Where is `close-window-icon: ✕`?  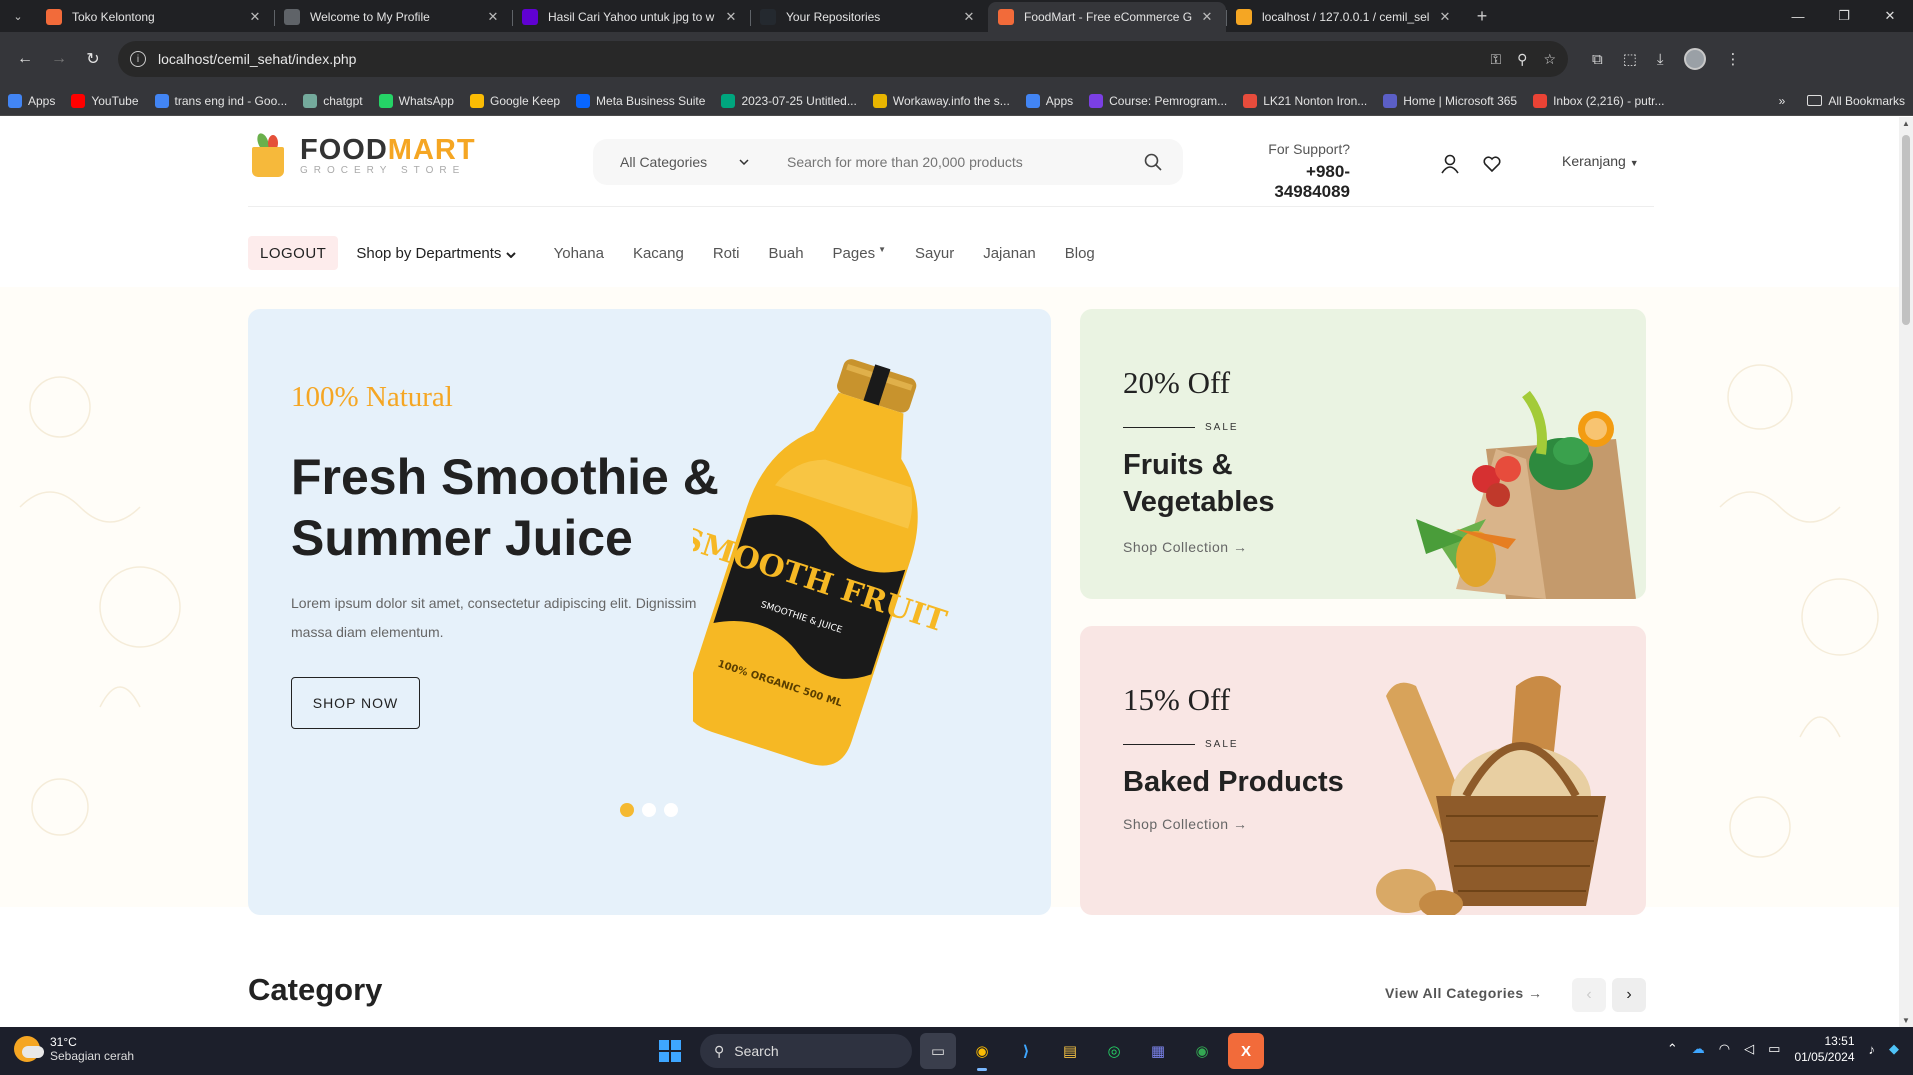 close-window-icon: ✕ is located at coordinates (1890, 16).